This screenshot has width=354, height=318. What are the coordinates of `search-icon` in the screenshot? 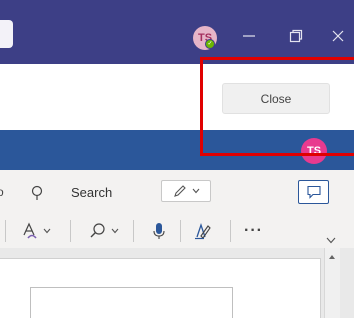 It's located at (37, 195).